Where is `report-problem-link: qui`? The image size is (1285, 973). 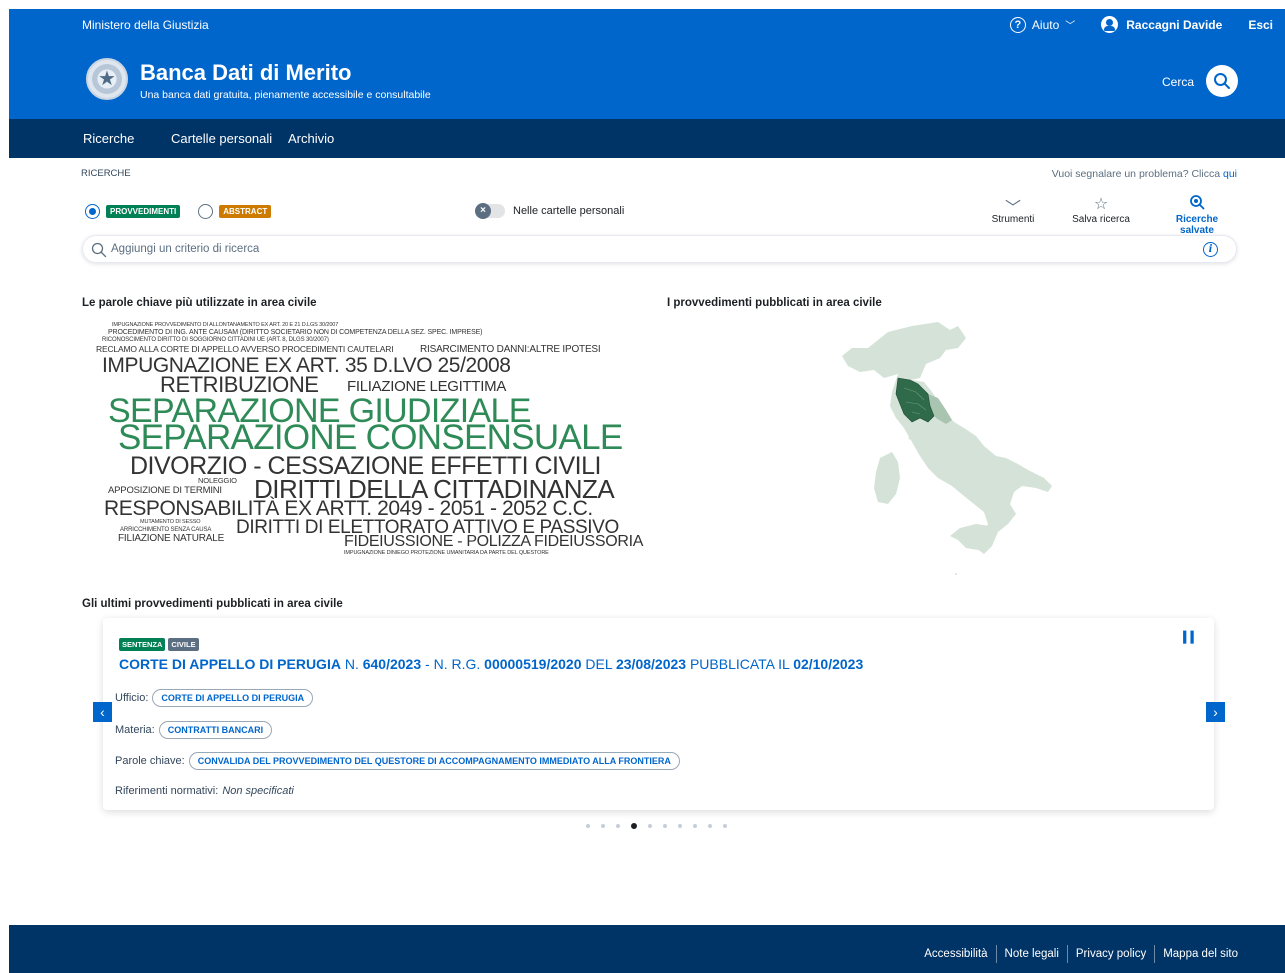
report-problem-link: qui is located at coordinates (1230, 174).